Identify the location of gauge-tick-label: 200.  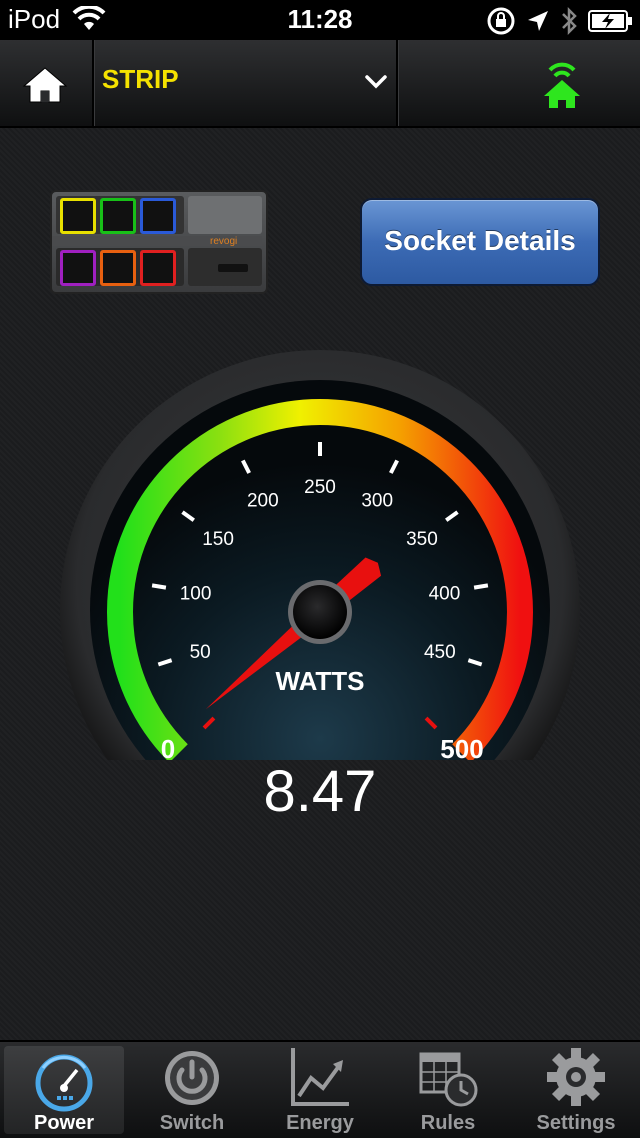
(263, 501).